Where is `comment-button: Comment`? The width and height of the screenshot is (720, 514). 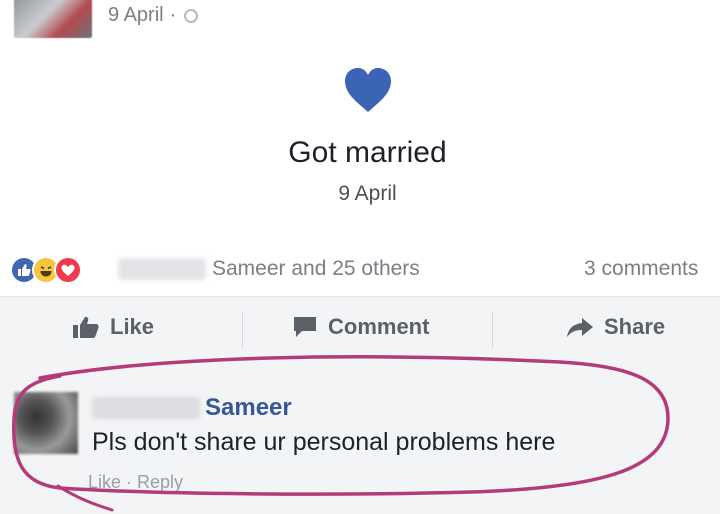 comment-button: Comment is located at coordinates (360, 327).